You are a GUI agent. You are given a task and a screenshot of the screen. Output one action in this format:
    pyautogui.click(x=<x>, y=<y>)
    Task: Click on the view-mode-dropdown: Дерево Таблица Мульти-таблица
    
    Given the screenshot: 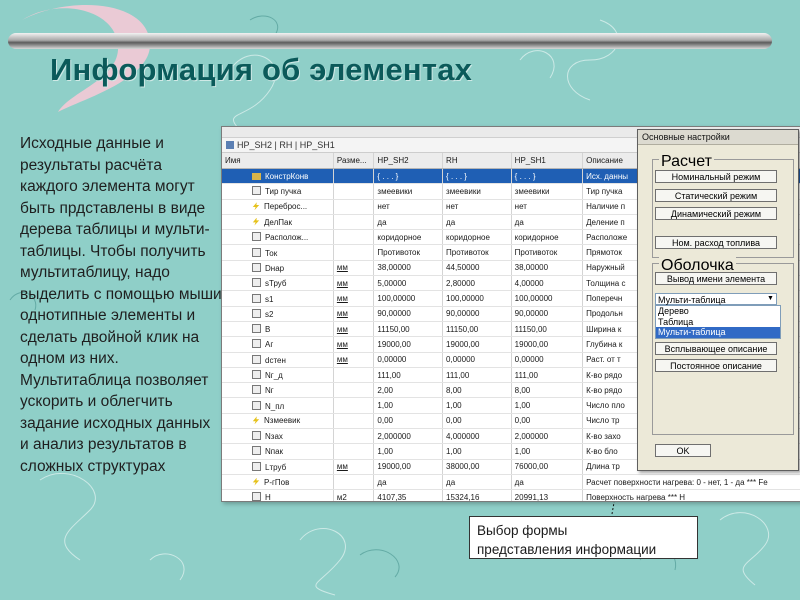 What is the action you would take?
    pyautogui.click(x=718, y=322)
    